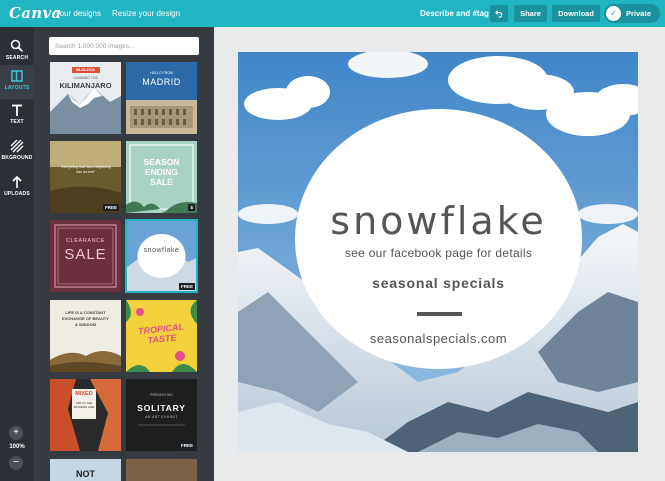  I want to click on rail-label: SEARCH, so click(17, 58).